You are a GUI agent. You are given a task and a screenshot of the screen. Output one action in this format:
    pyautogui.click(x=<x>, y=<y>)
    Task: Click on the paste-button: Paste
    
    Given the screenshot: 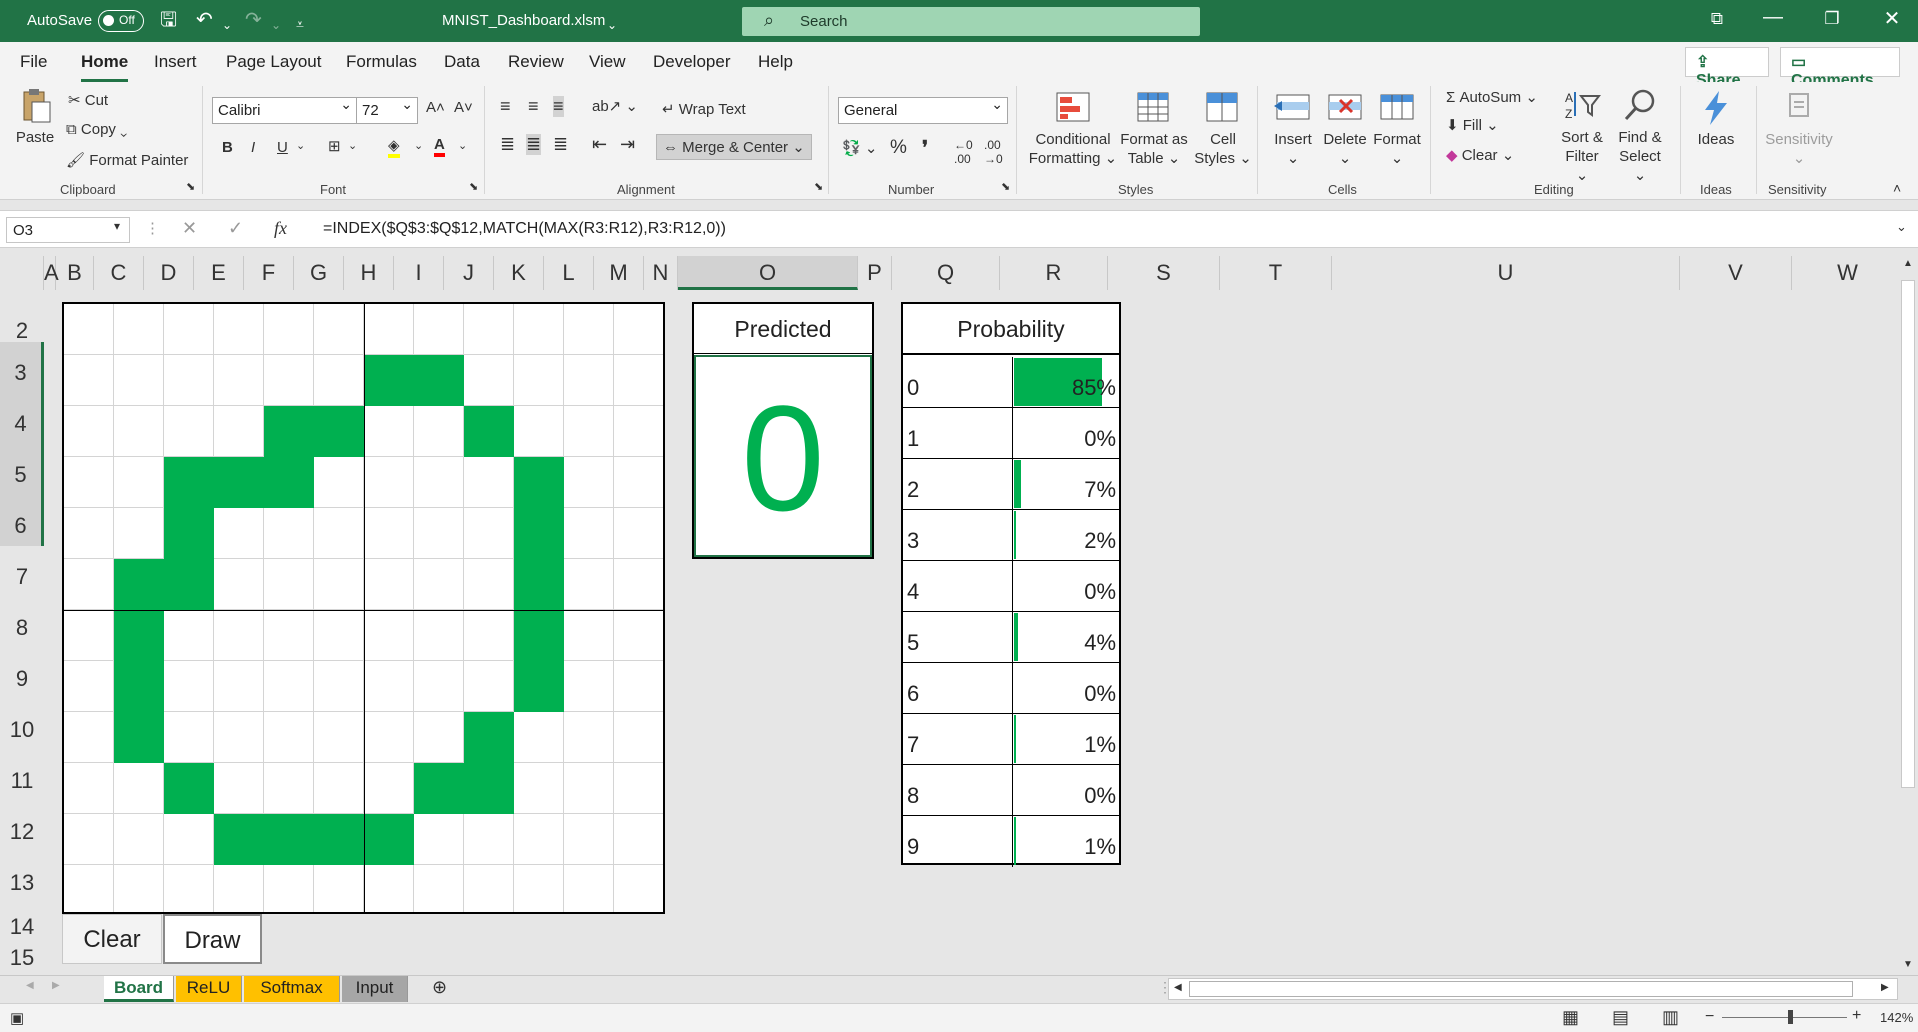 What is the action you would take?
    pyautogui.click(x=35, y=117)
    